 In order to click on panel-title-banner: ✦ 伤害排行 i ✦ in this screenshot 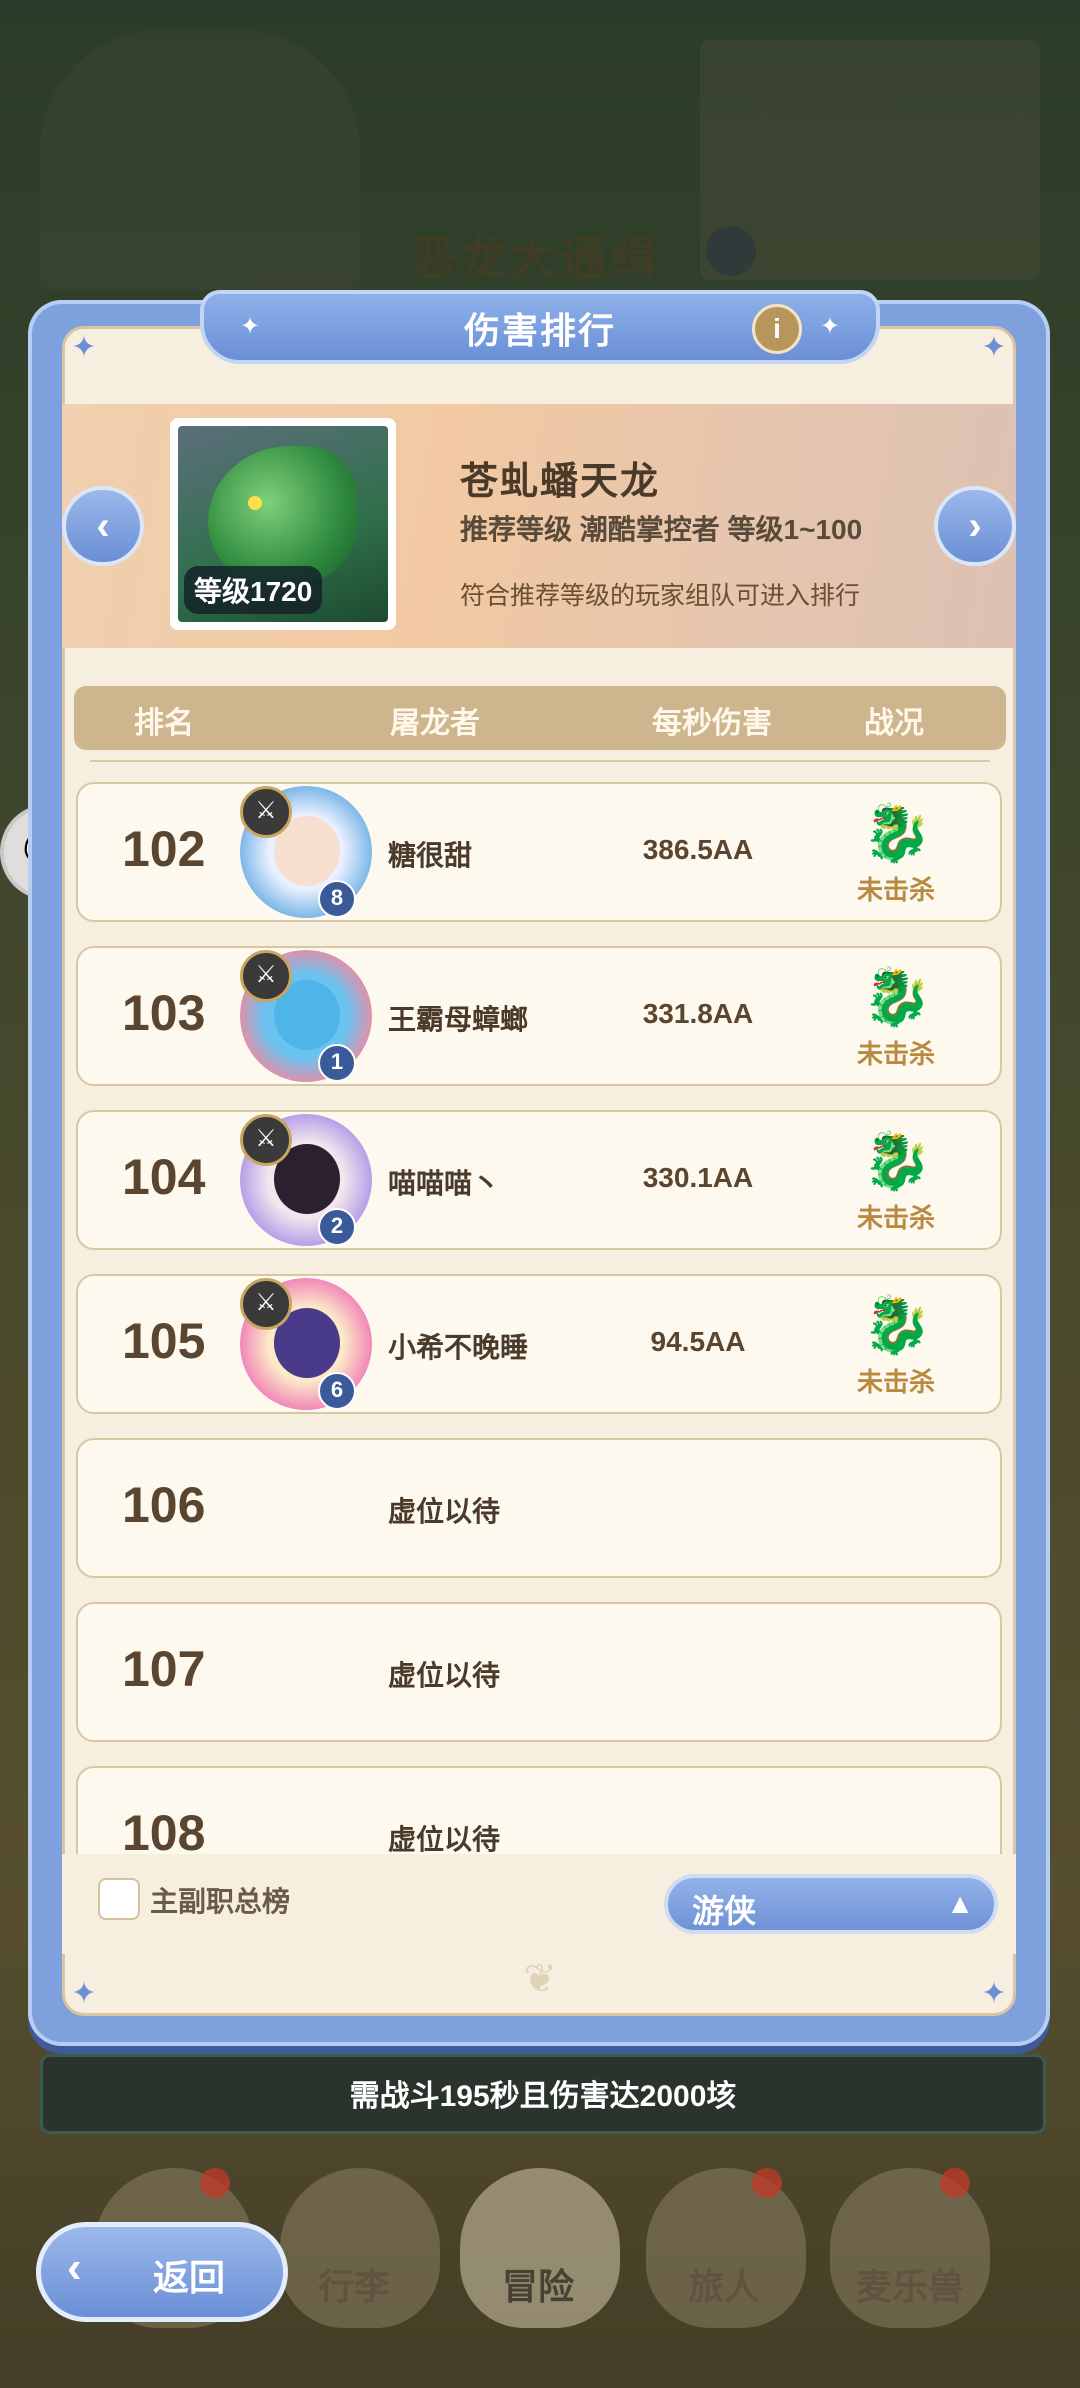, I will do `click(540, 327)`.